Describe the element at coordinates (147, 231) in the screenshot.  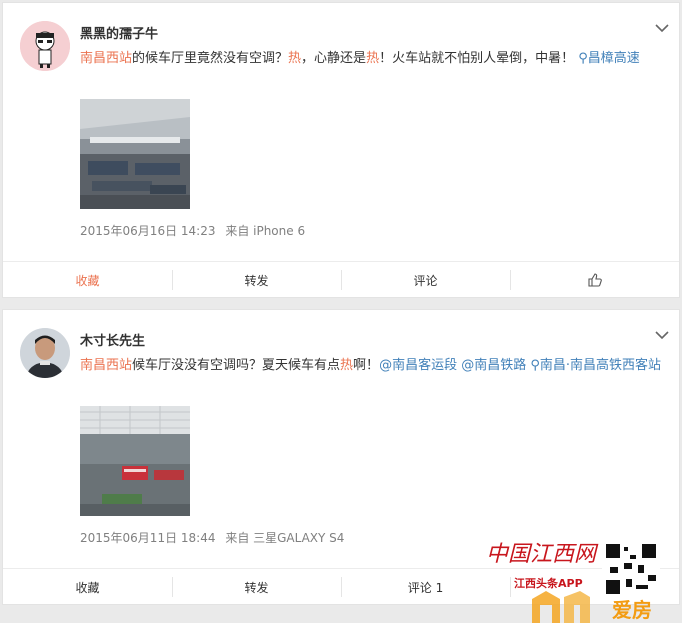
I see `post-time: 2015年06月16日 14:23` at that location.